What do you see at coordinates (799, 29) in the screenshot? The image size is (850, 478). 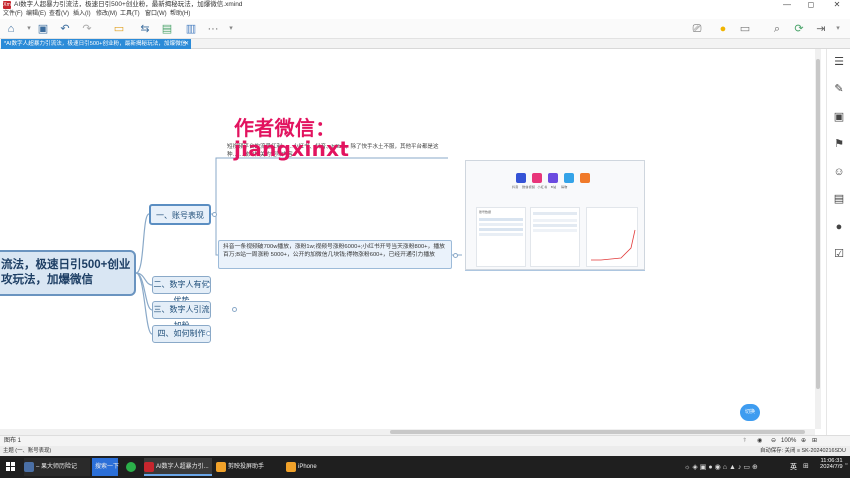 I see `share-icon: ⟳` at bounding box center [799, 29].